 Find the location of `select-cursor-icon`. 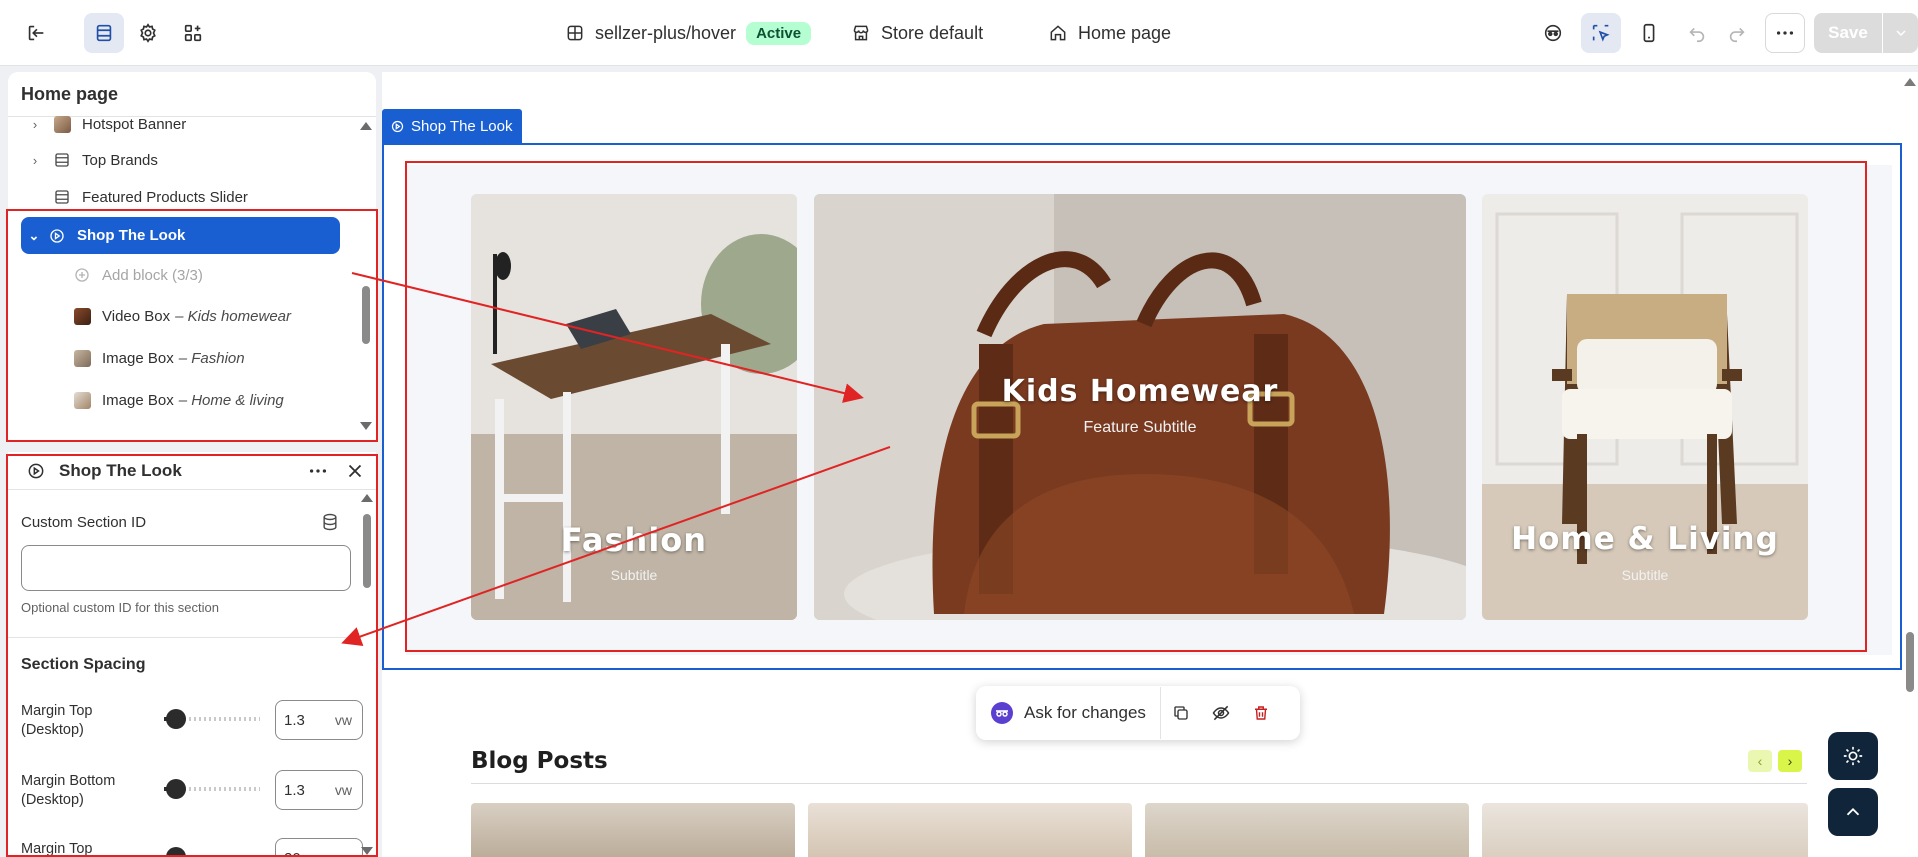

select-cursor-icon is located at coordinates (1601, 33).